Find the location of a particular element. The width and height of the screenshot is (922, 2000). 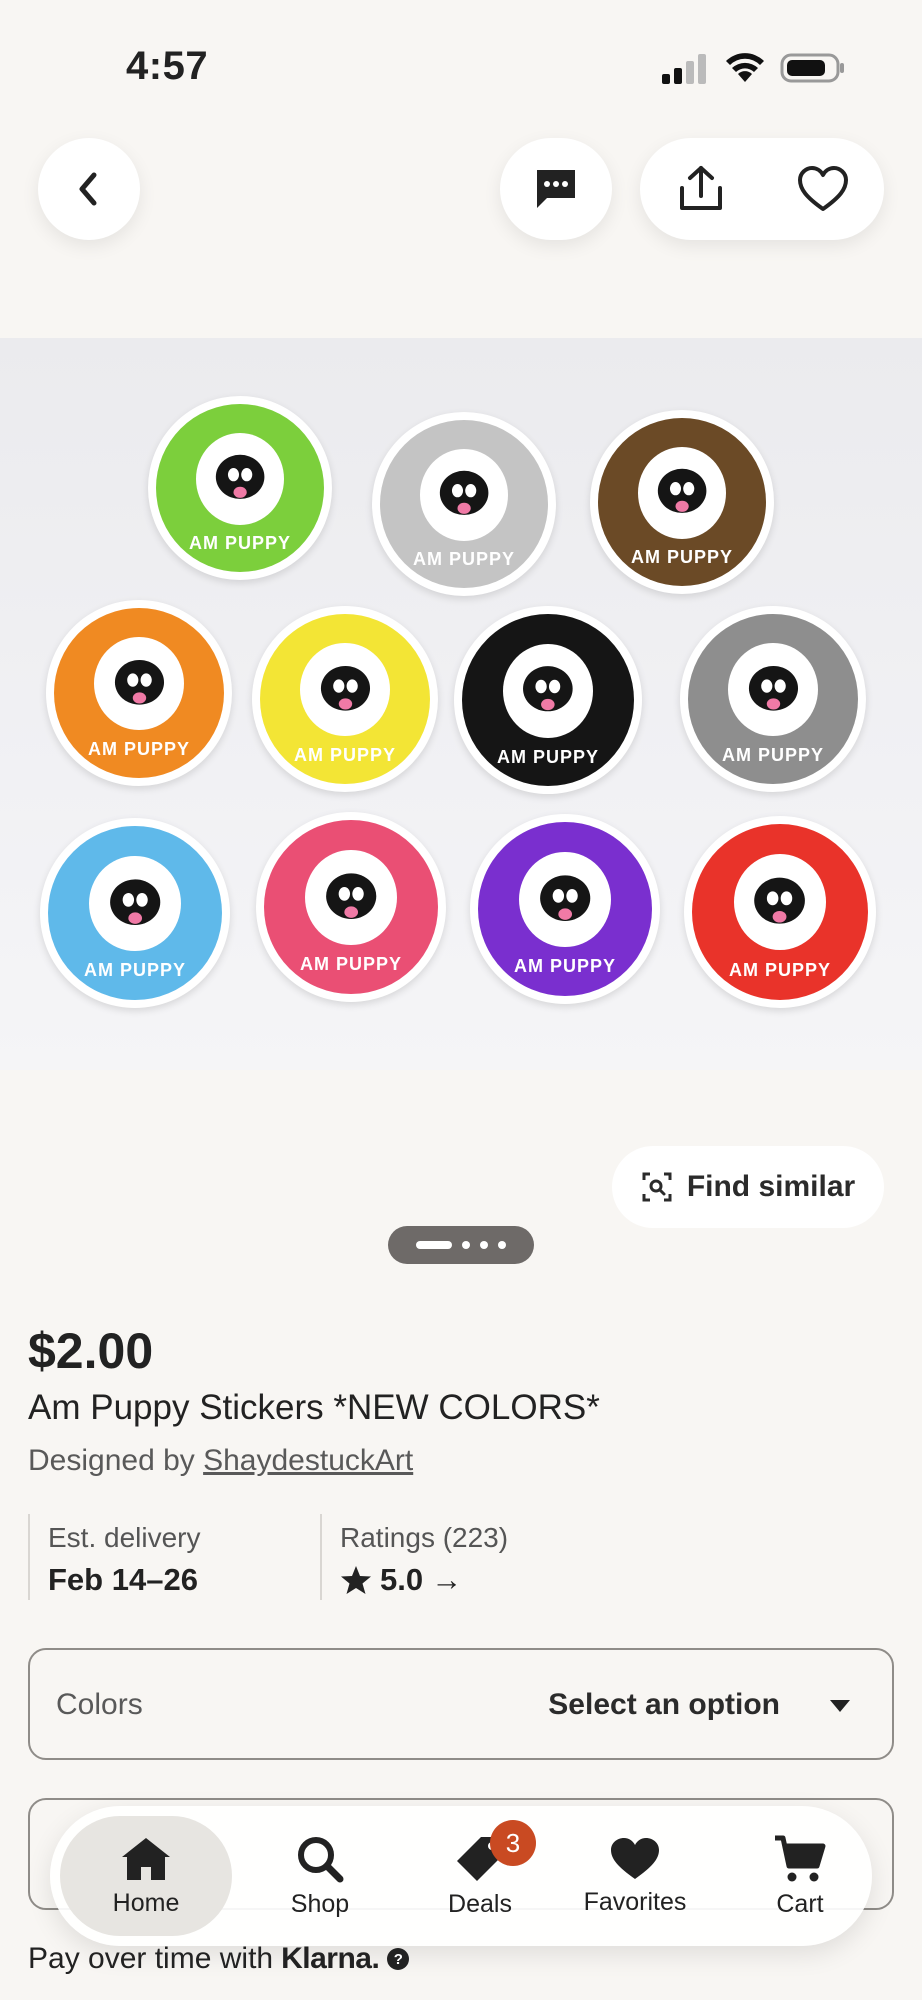

carousel-pager is located at coordinates (461, 1245).